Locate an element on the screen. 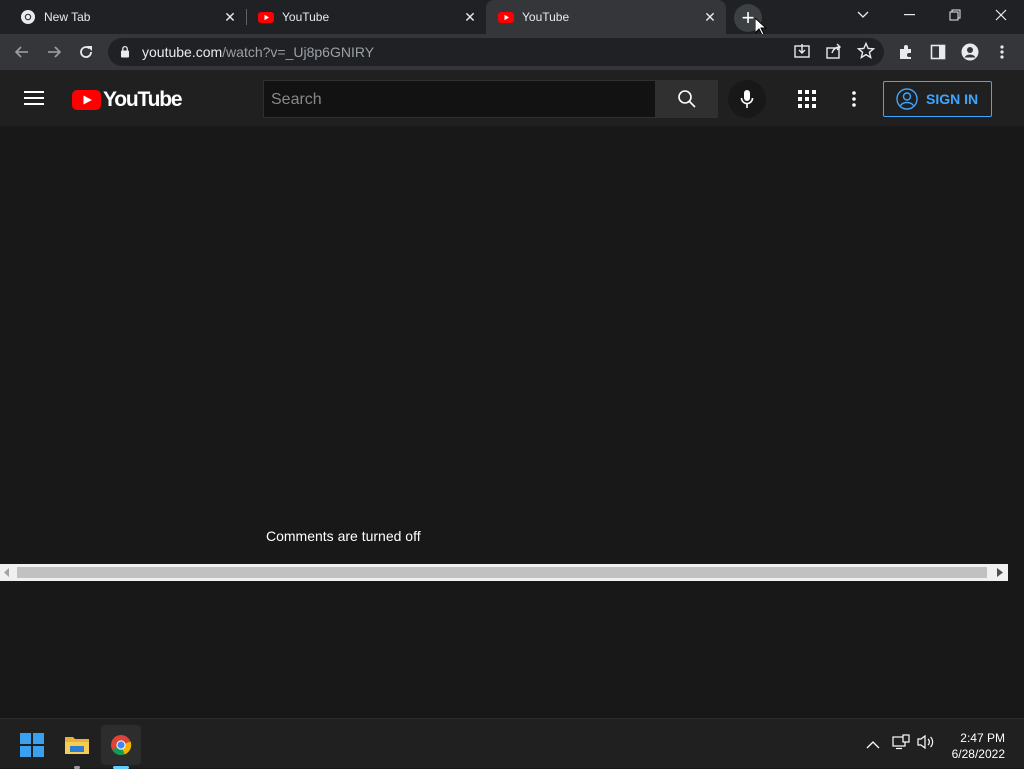 This screenshot has height=769, width=1024. folder-icon is located at coordinates (77, 745).